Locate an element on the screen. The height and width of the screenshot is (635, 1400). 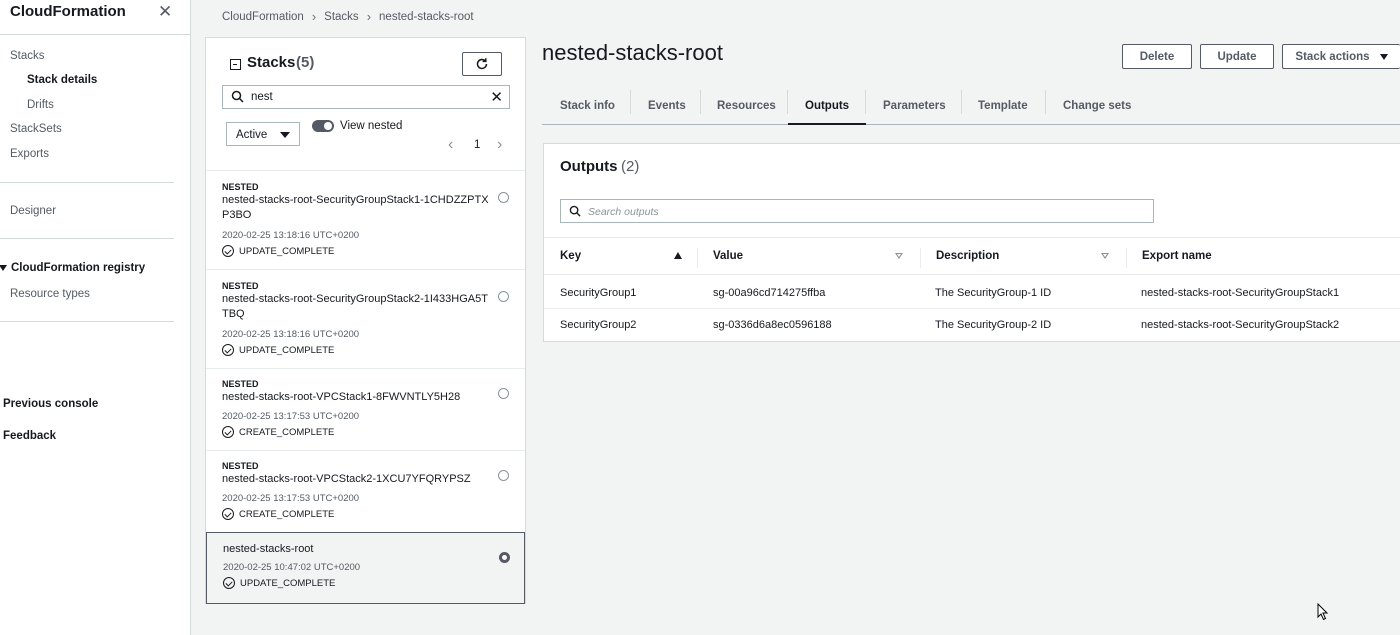
refresh-button is located at coordinates (482, 64).